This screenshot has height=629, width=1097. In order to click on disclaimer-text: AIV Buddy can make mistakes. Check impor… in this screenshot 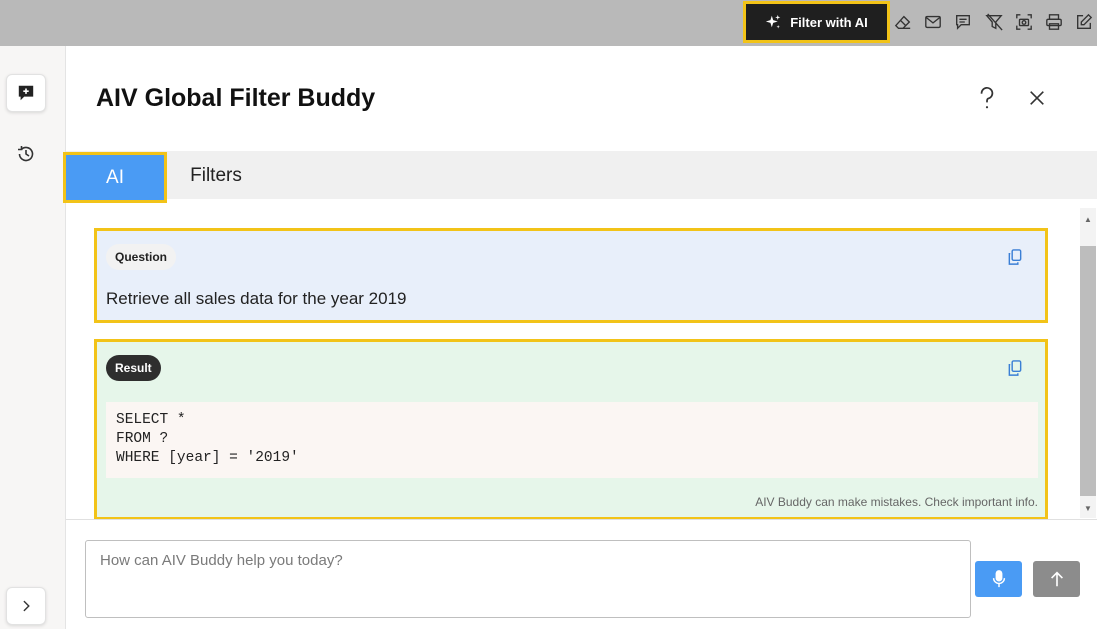, I will do `click(896, 502)`.